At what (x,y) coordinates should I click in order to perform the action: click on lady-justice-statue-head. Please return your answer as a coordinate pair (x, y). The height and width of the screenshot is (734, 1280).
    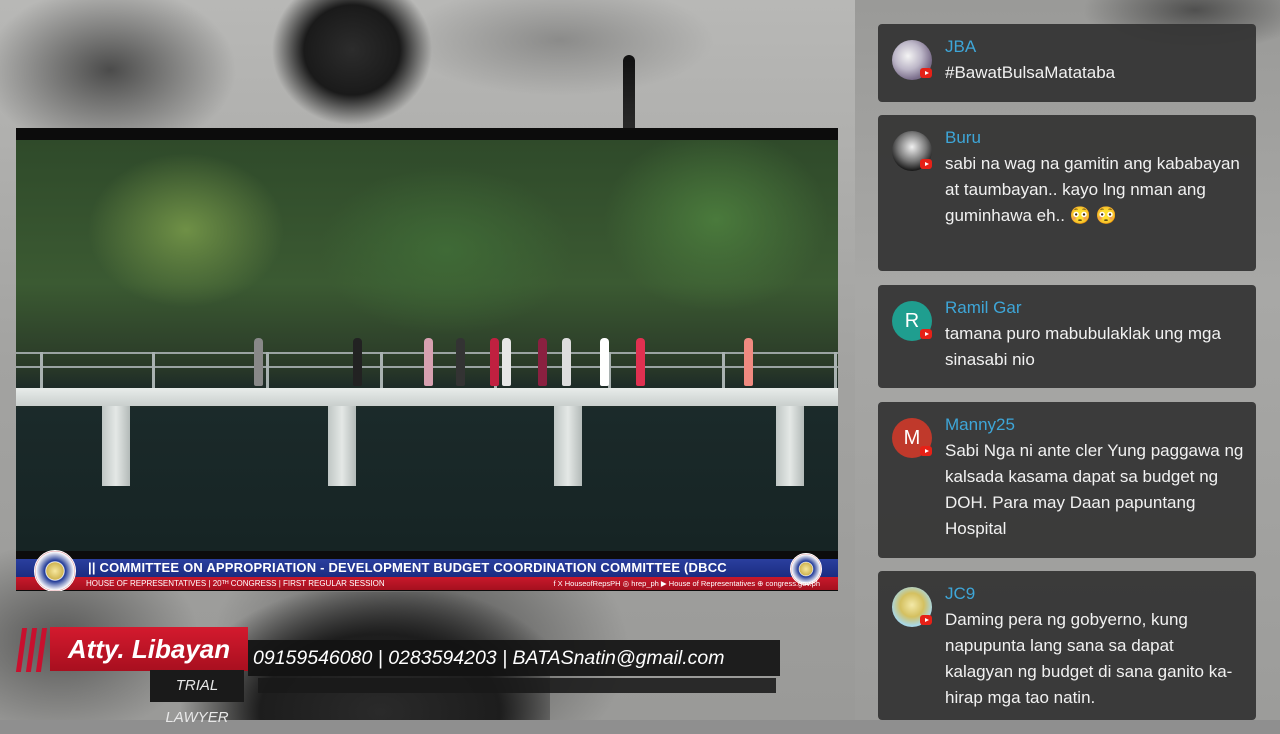
    Looking at the image, I should click on (352, 65).